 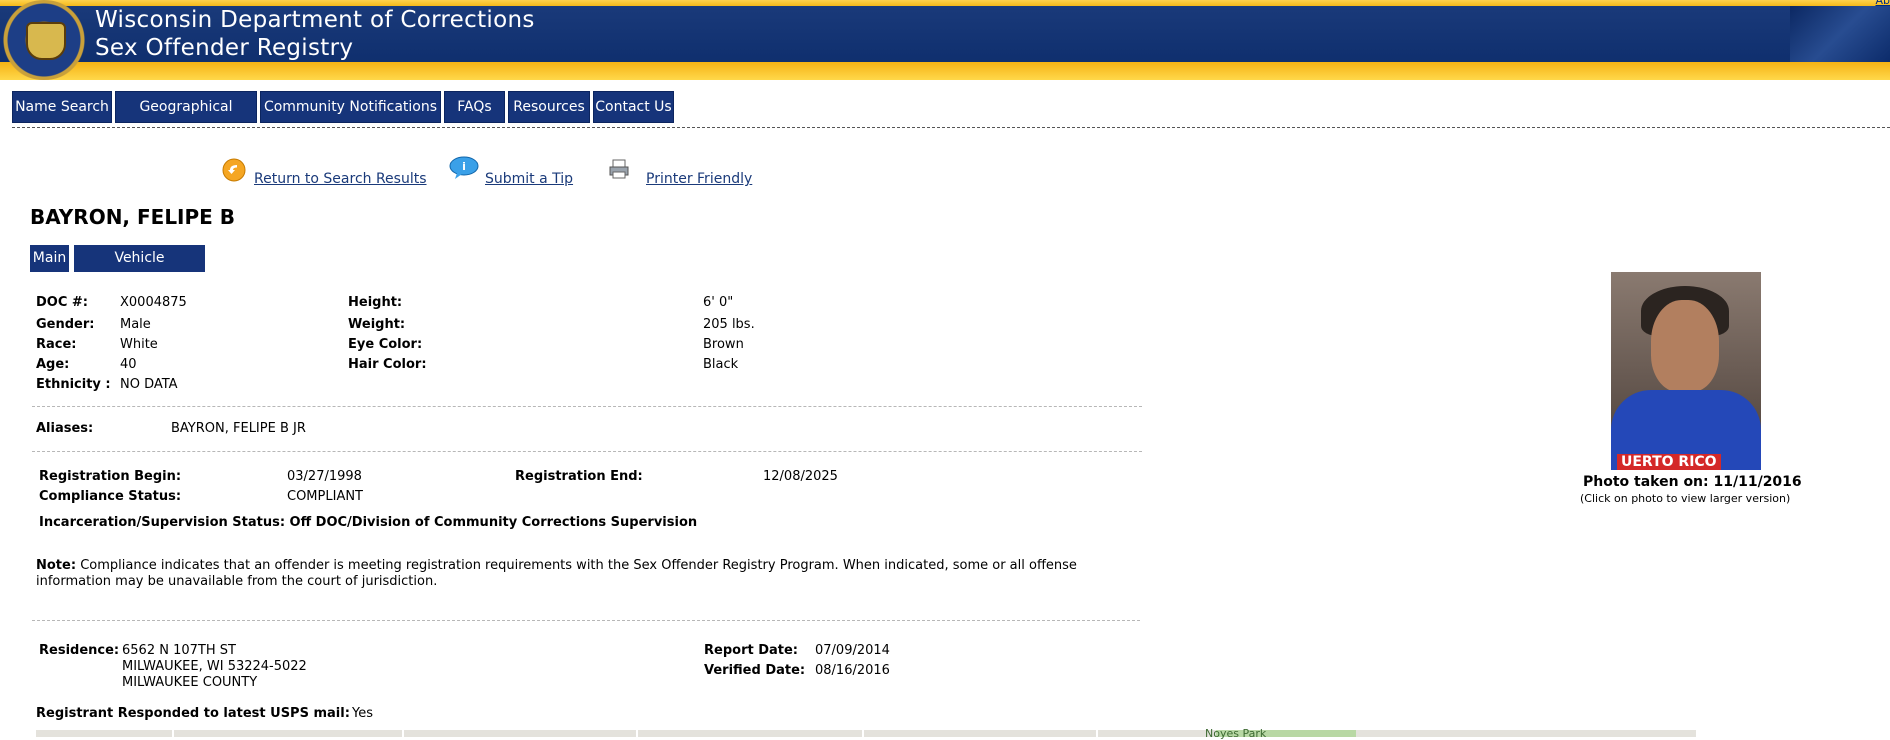 What do you see at coordinates (186, 118) in the screenshot?
I see `nav-geographical-search: Geographical Search` at bounding box center [186, 118].